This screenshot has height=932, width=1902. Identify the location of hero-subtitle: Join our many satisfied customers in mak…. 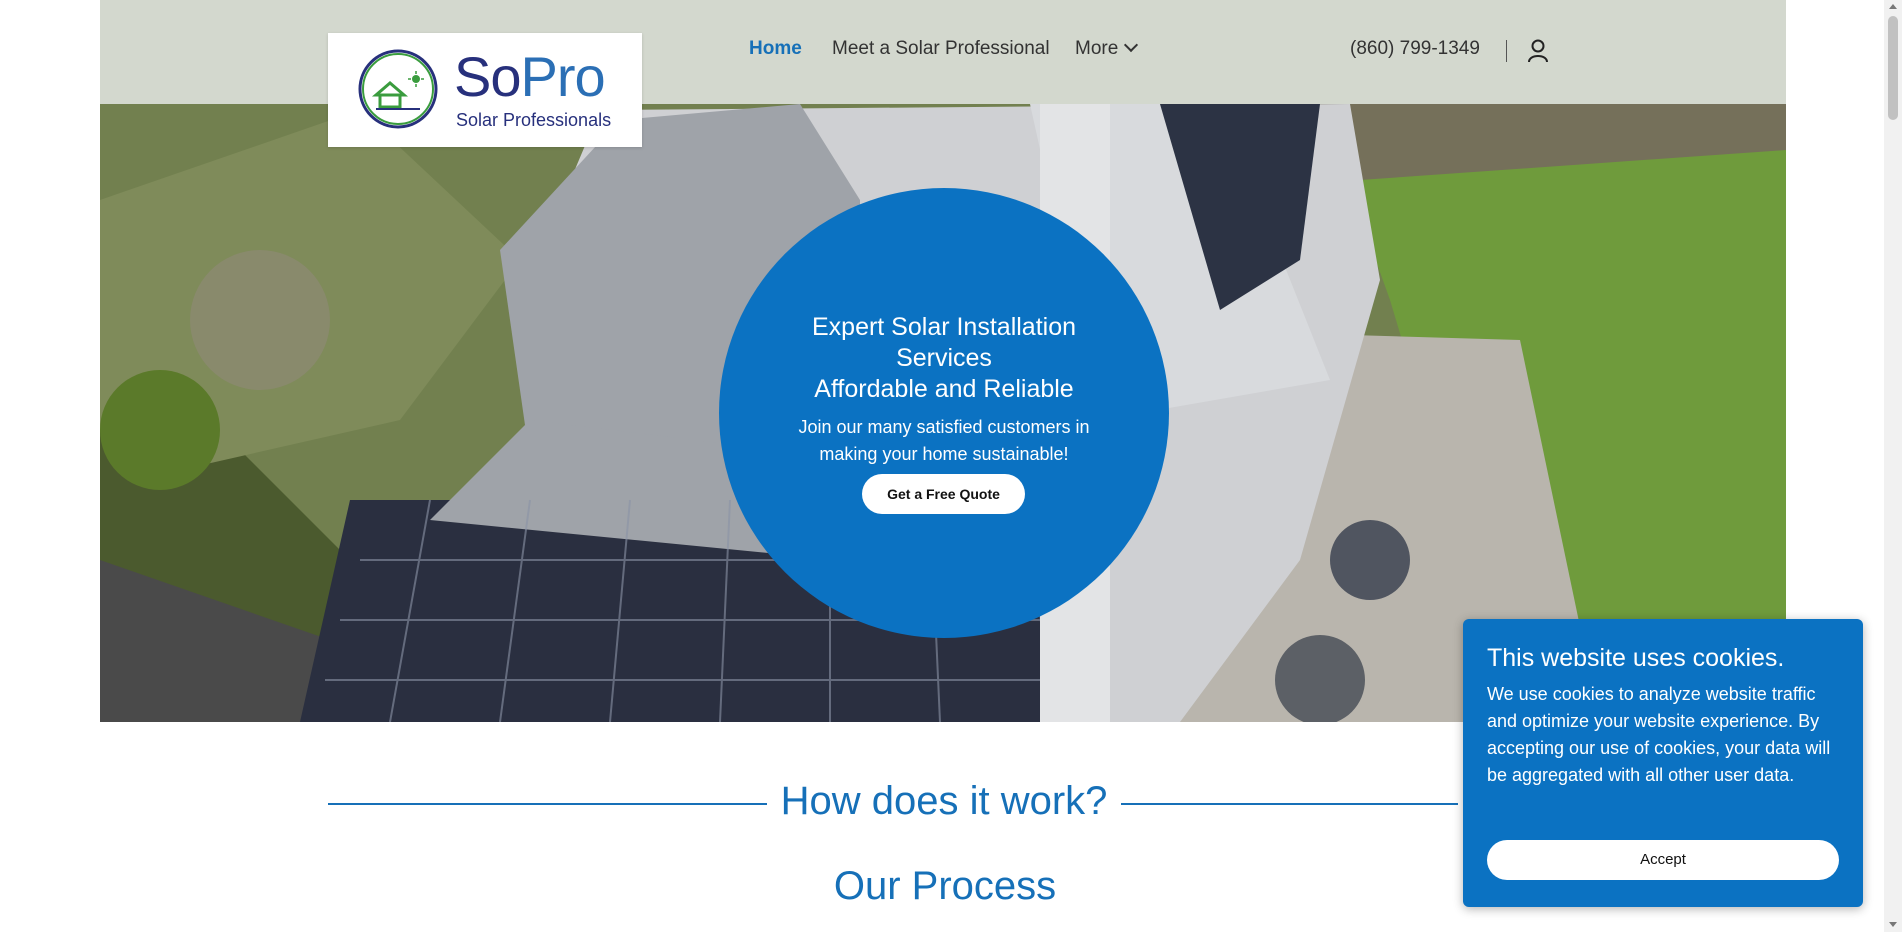
(944, 440).